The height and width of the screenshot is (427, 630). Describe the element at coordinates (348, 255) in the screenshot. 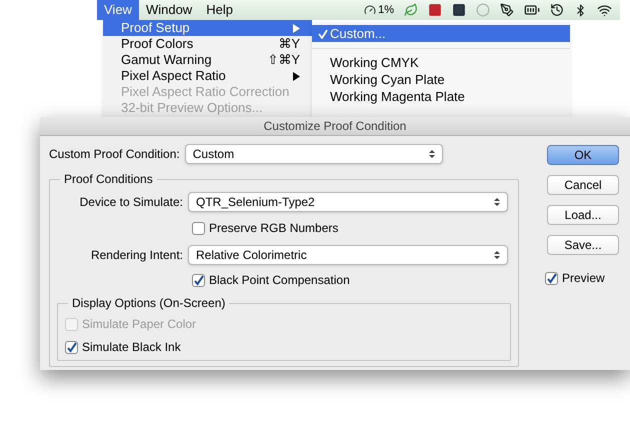

I see `dropdown: Relative Colorimetric` at that location.